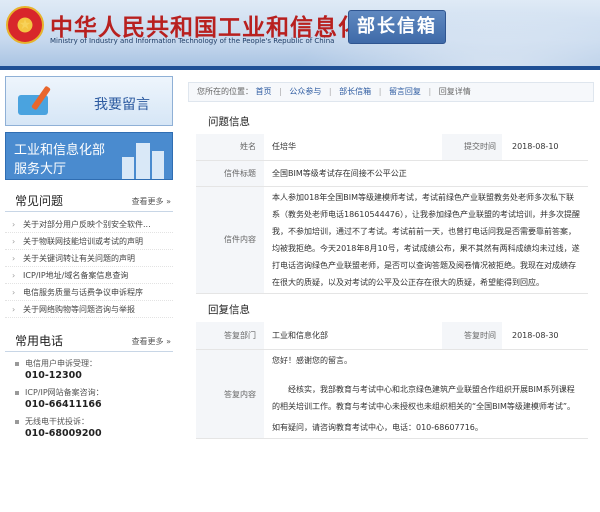 The width and height of the screenshot is (600, 512). I want to click on name-value: 任培华, so click(353, 147).